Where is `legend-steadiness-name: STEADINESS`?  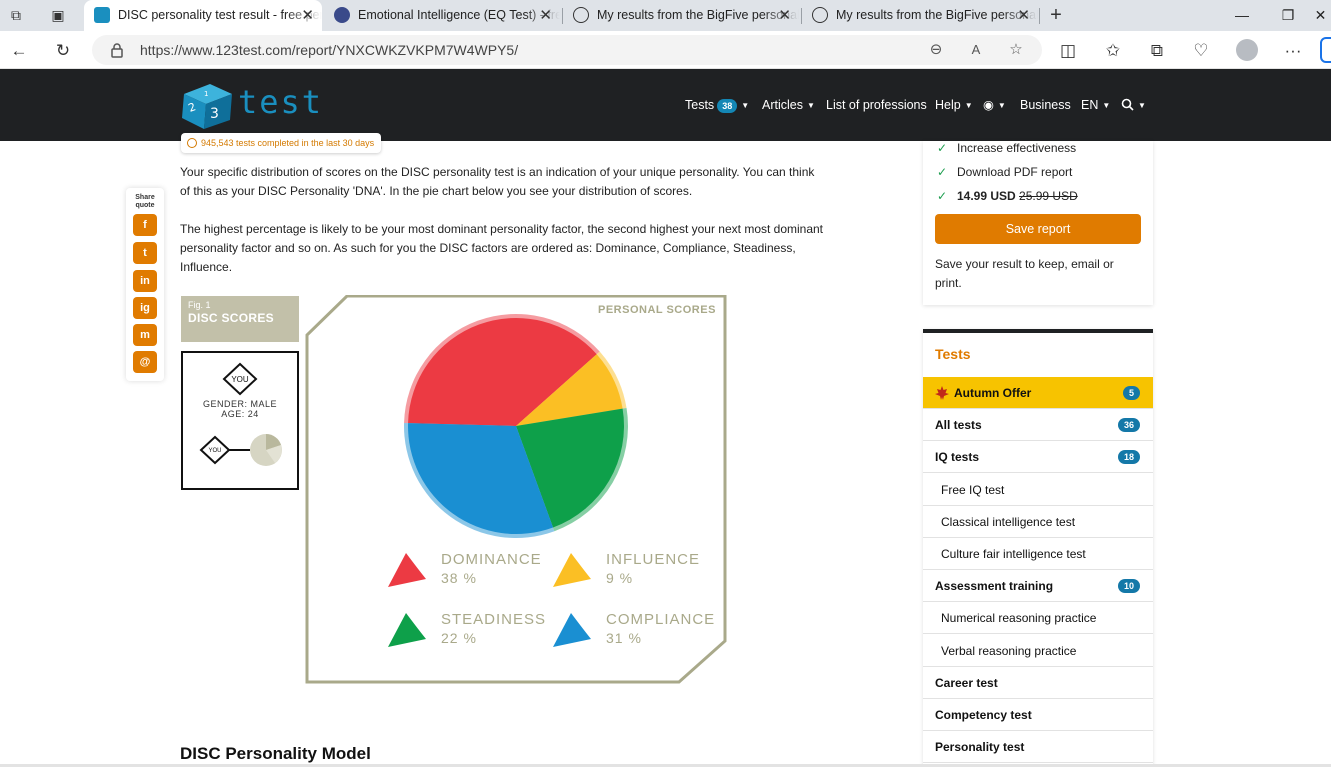 legend-steadiness-name: STEADINESS is located at coordinates (494, 619).